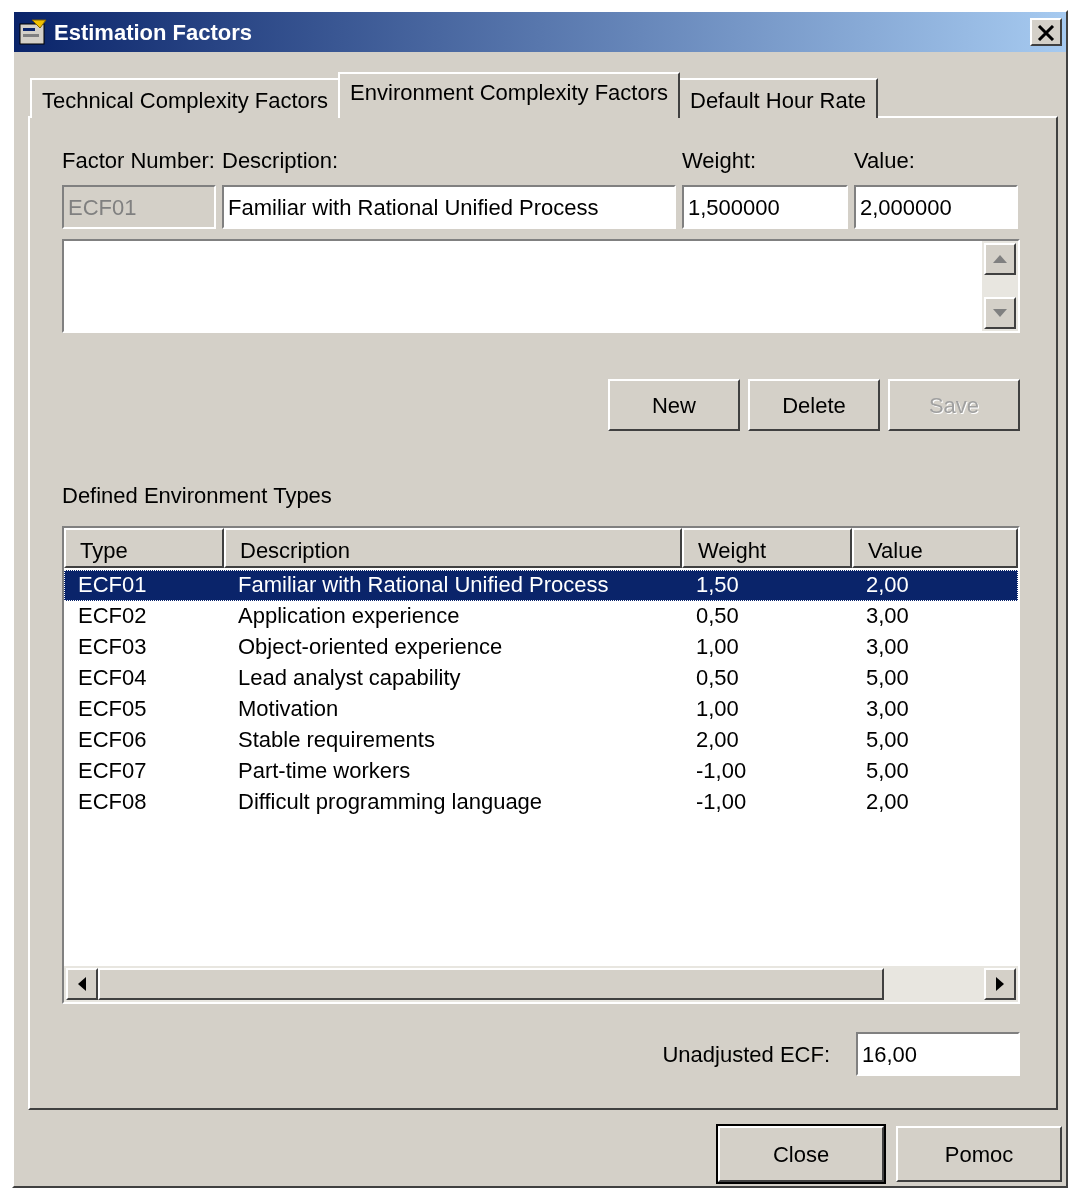 Image resolution: width=1069 pixels, height=1191 pixels. I want to click on notes-field, so click(541, 286).